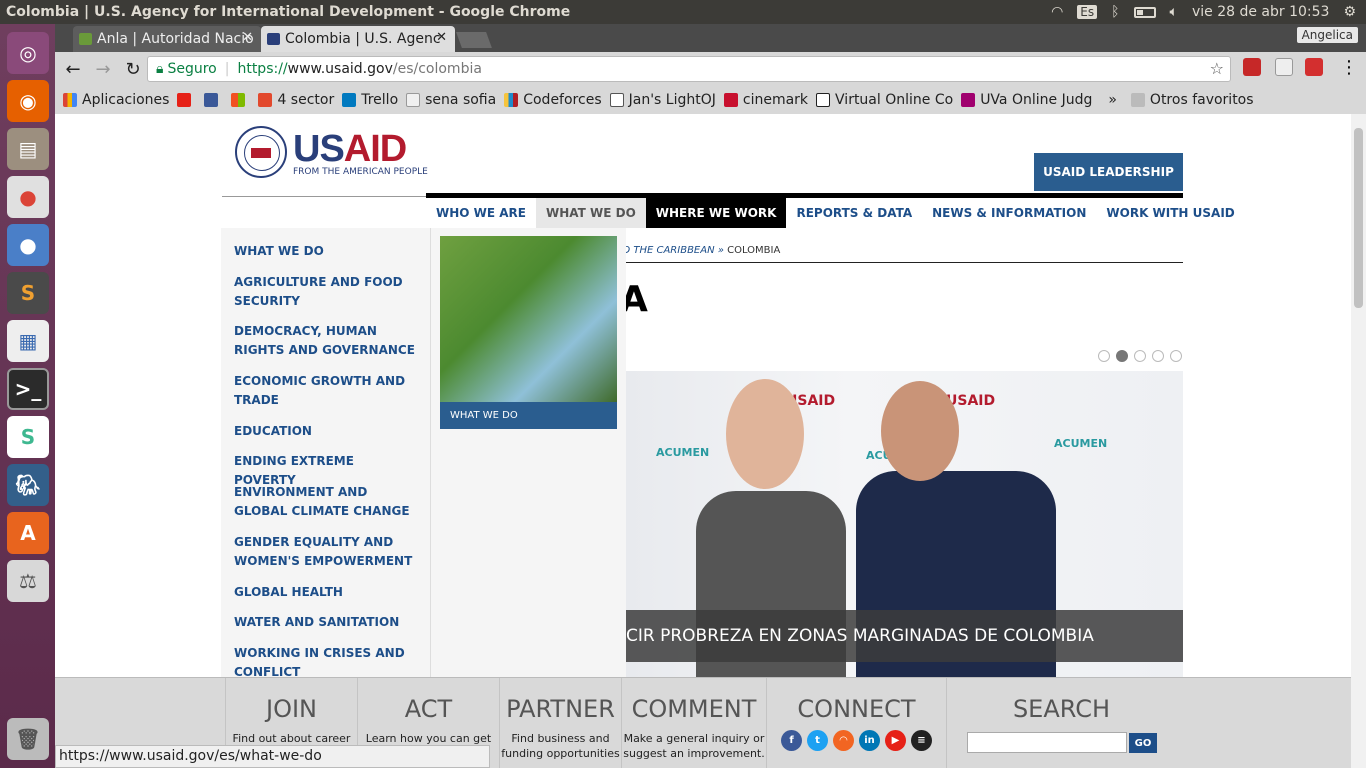 This screenshot has width=1366, height=768. What do you see at coordinates (326, 552) in the screenshot?
I see `dropdown-item-gender-equality: GENDER EQUALITY AND WOMEN'S EMPOWERMENT` at bounding box center [326, 552].